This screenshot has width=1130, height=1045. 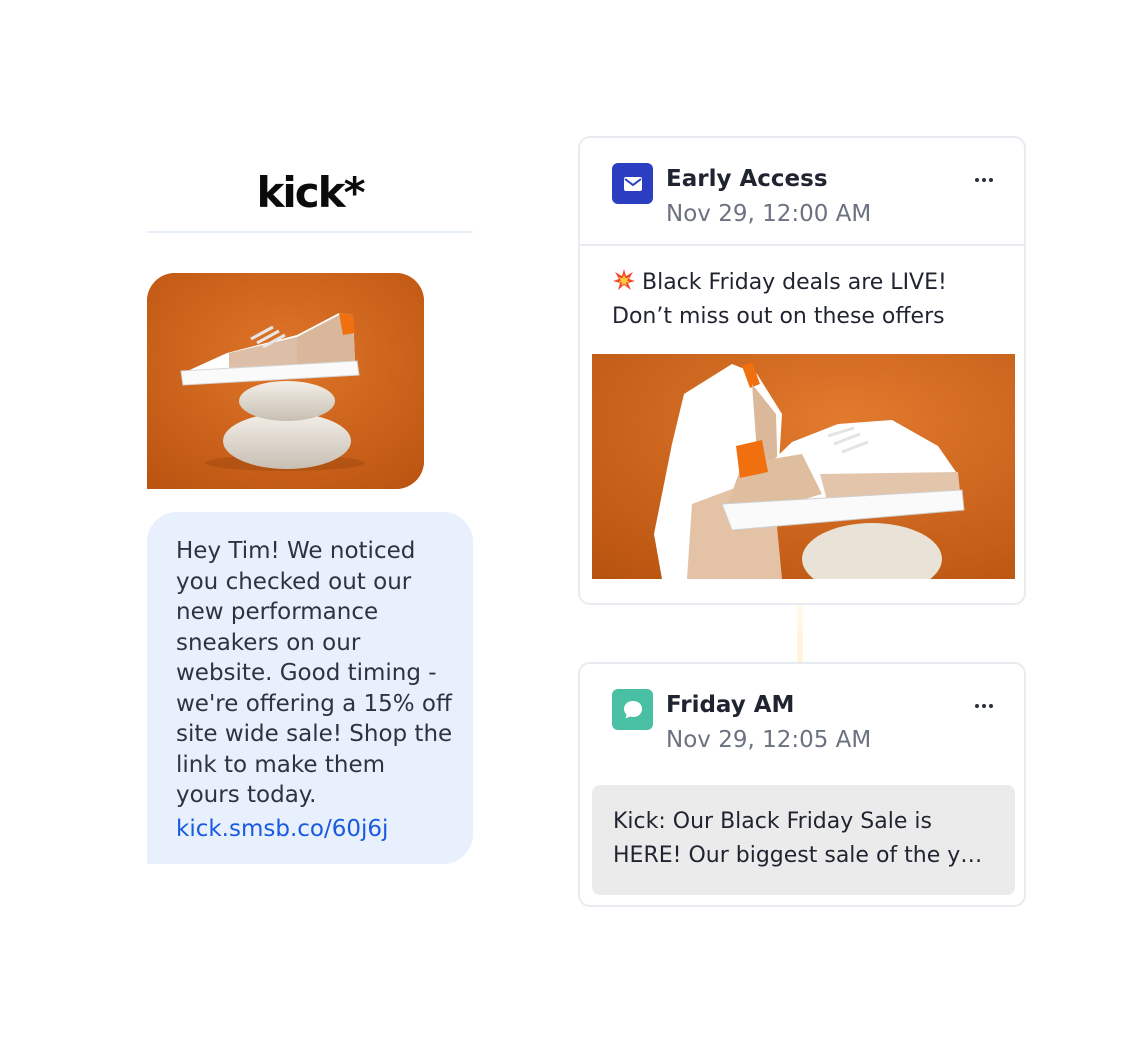 I want to click on sms-product-image, so click(x=285, y=381).